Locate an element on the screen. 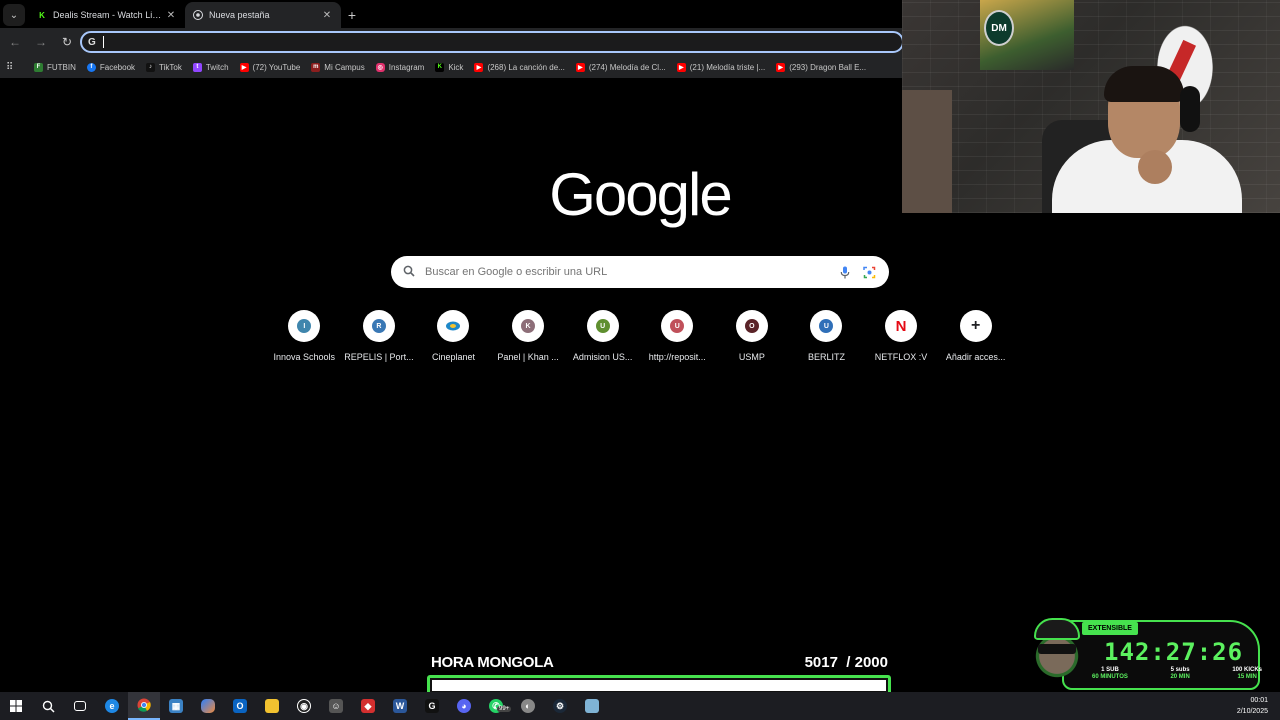  shortcut-letter: R is located at coordinates (378, 326).